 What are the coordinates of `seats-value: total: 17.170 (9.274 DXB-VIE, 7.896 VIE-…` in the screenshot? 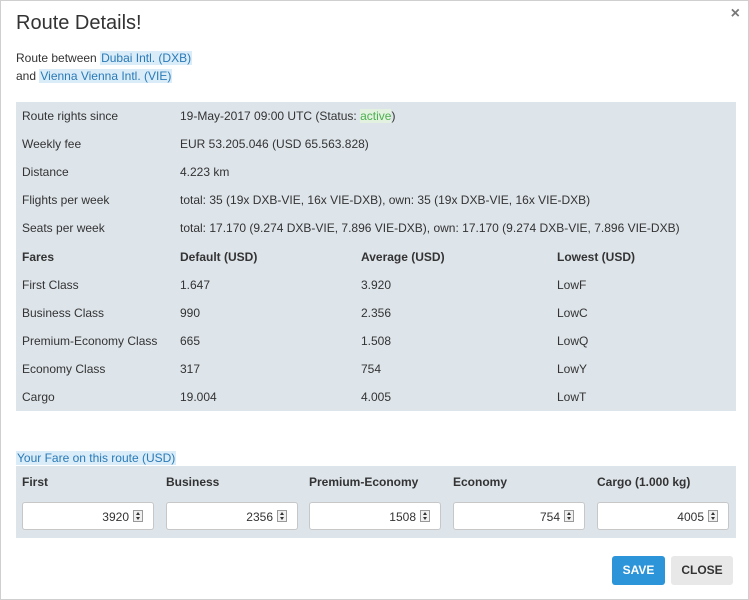 It's located at (430, 228).